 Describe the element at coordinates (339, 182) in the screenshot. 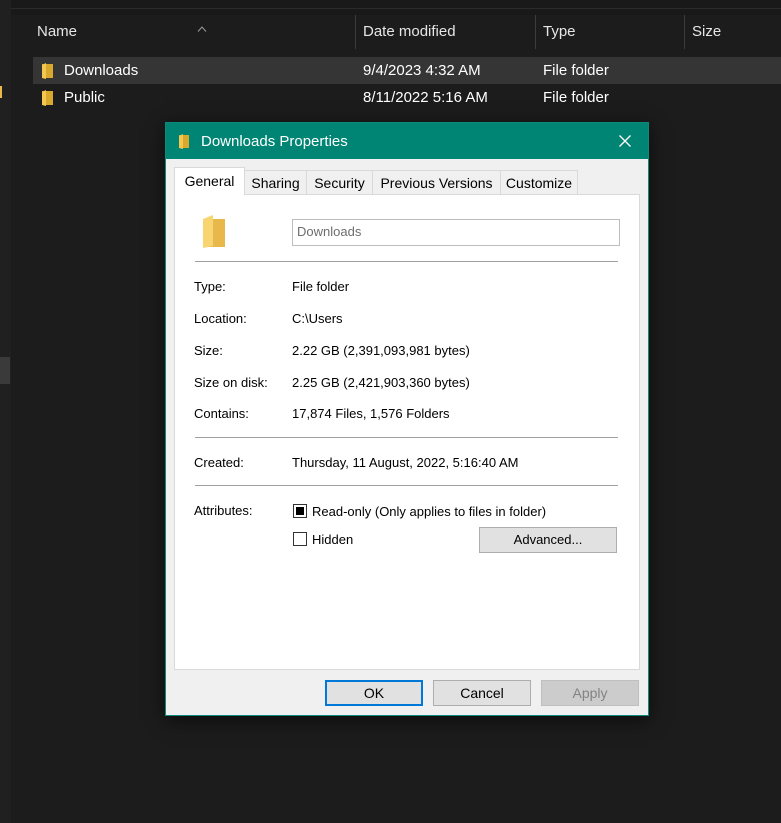

I see `tab-security: Security` at that location.